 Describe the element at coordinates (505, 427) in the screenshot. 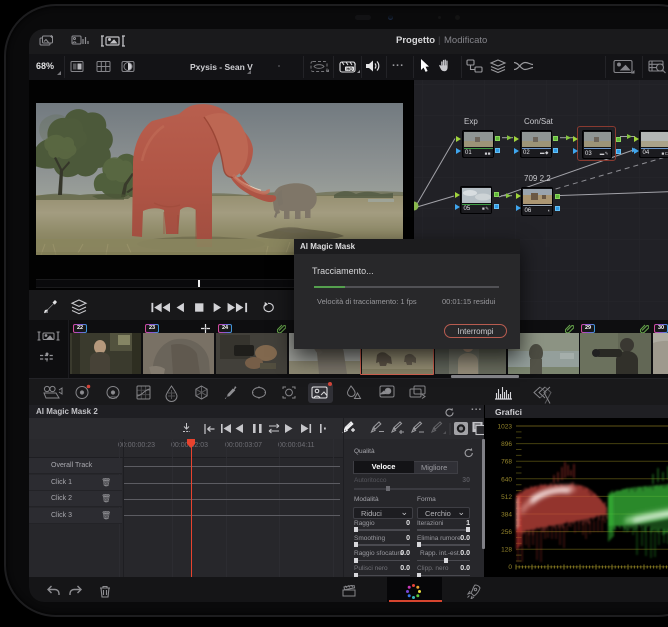

I see `svg-text: 1023` at that location.